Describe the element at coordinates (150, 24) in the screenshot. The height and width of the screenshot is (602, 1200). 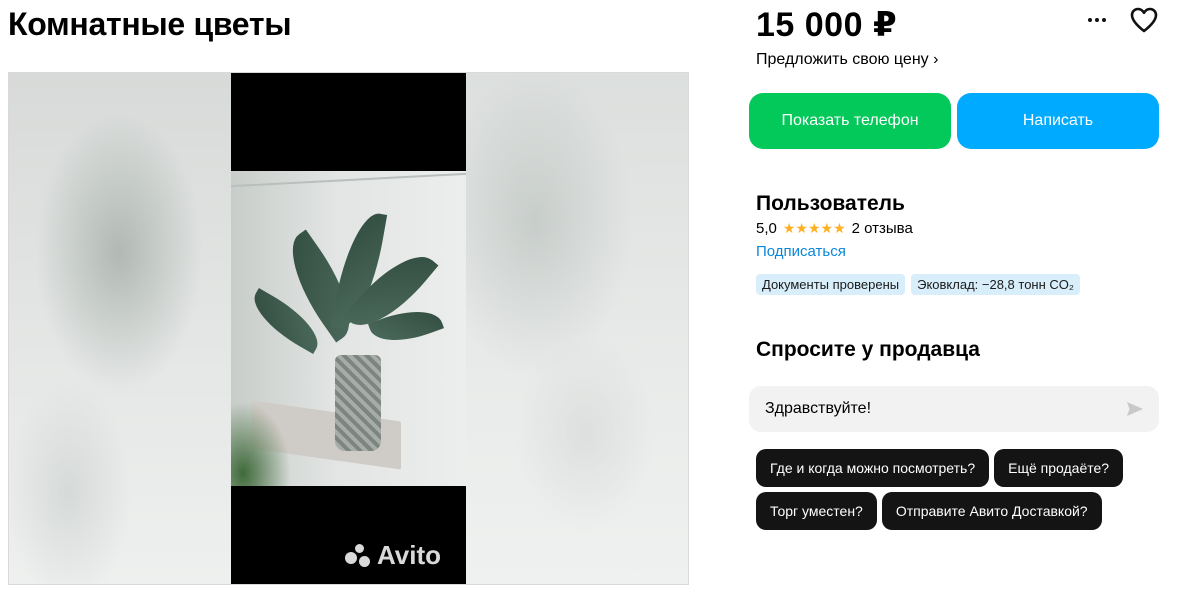
I see `listing-title: Комнатные цветы` at that location.